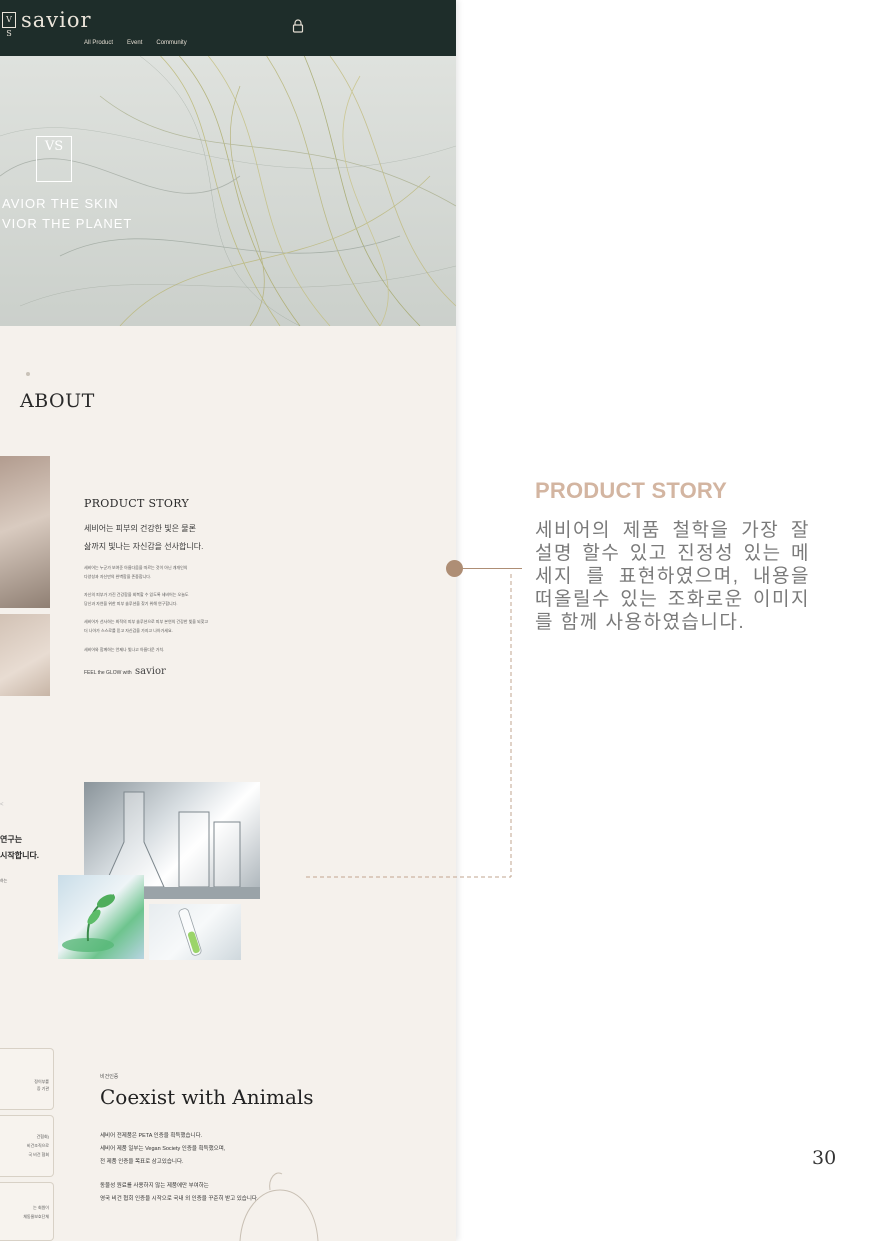 The height and width of the screenshot is (1241, 877). I want to click on cert-card-text: 체동물보호단체, so click(36, 1216).